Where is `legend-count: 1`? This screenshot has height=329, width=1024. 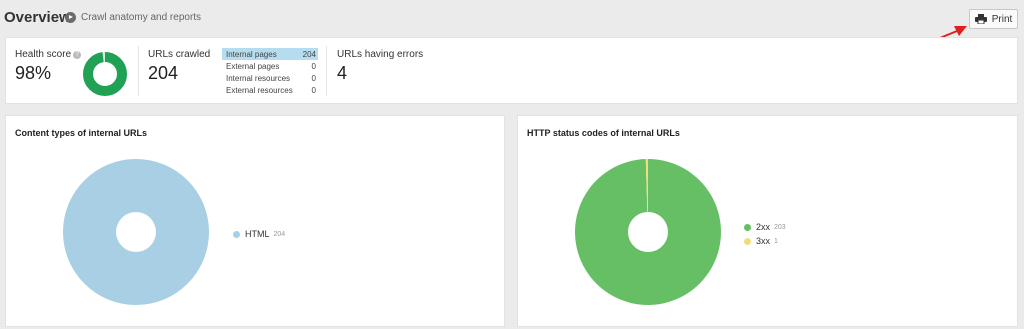 legend-count: 1 is located at coordinates (776, 241).